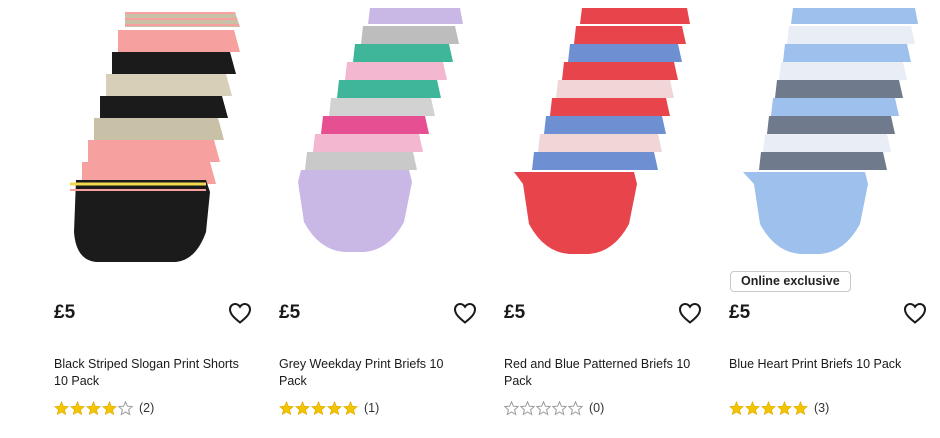  Describe the element at coordinates (597, 408) in the screenshot. I see `review-count: (0)` at that location.